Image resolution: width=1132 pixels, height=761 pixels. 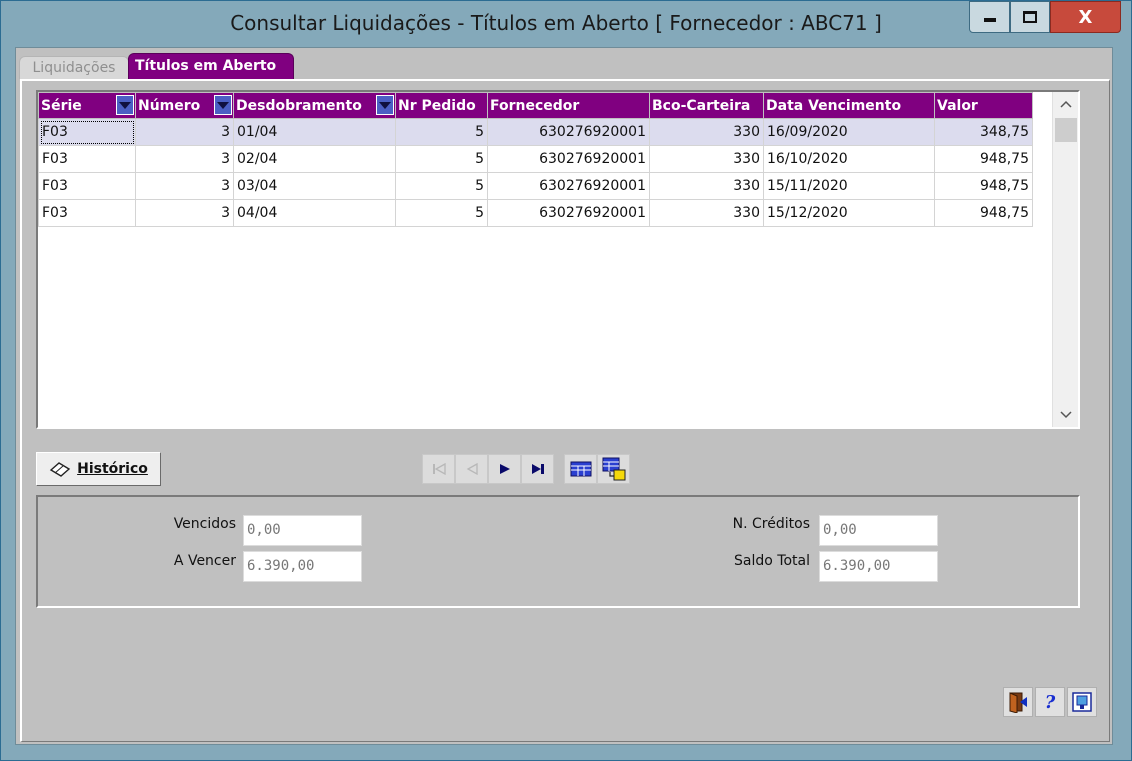 I want to click on previous-record-button, so click(x=471, y=469).